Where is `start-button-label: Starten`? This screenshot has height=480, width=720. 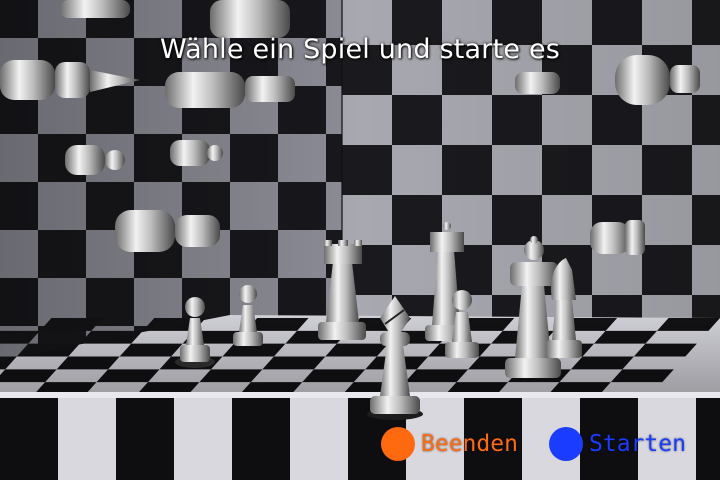 start-button-label: Starten is located at coordinates (637, 444).